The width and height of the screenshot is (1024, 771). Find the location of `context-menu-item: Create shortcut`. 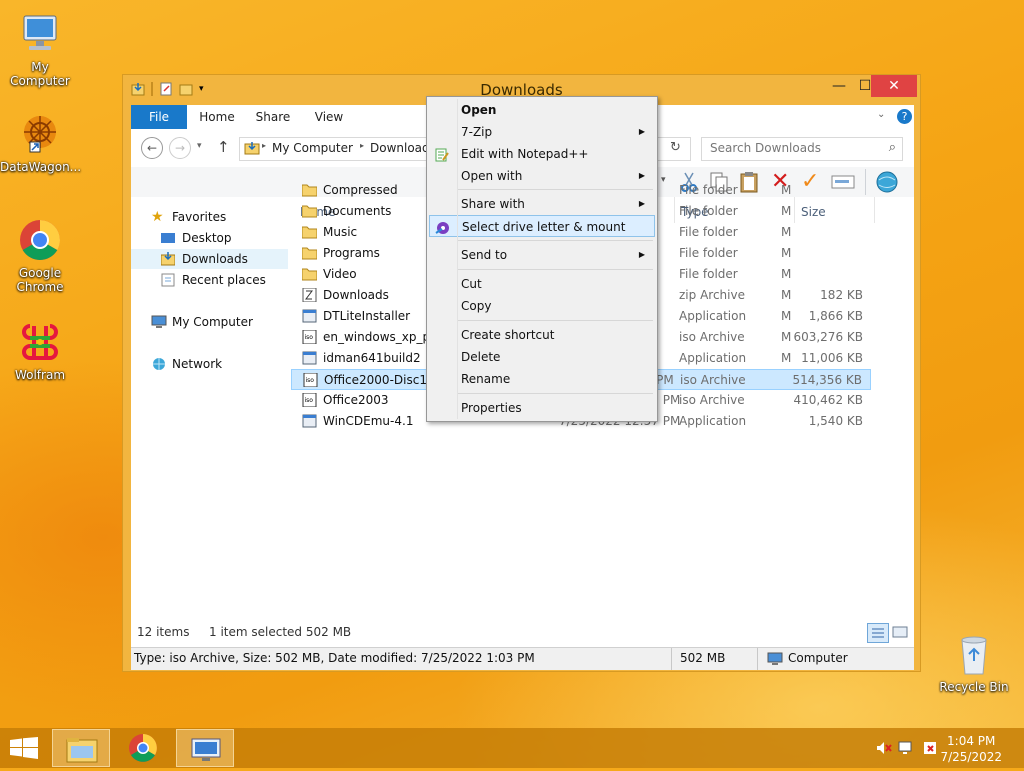

context-menu-item: Create shortcut is located at coordinates (542, 335).